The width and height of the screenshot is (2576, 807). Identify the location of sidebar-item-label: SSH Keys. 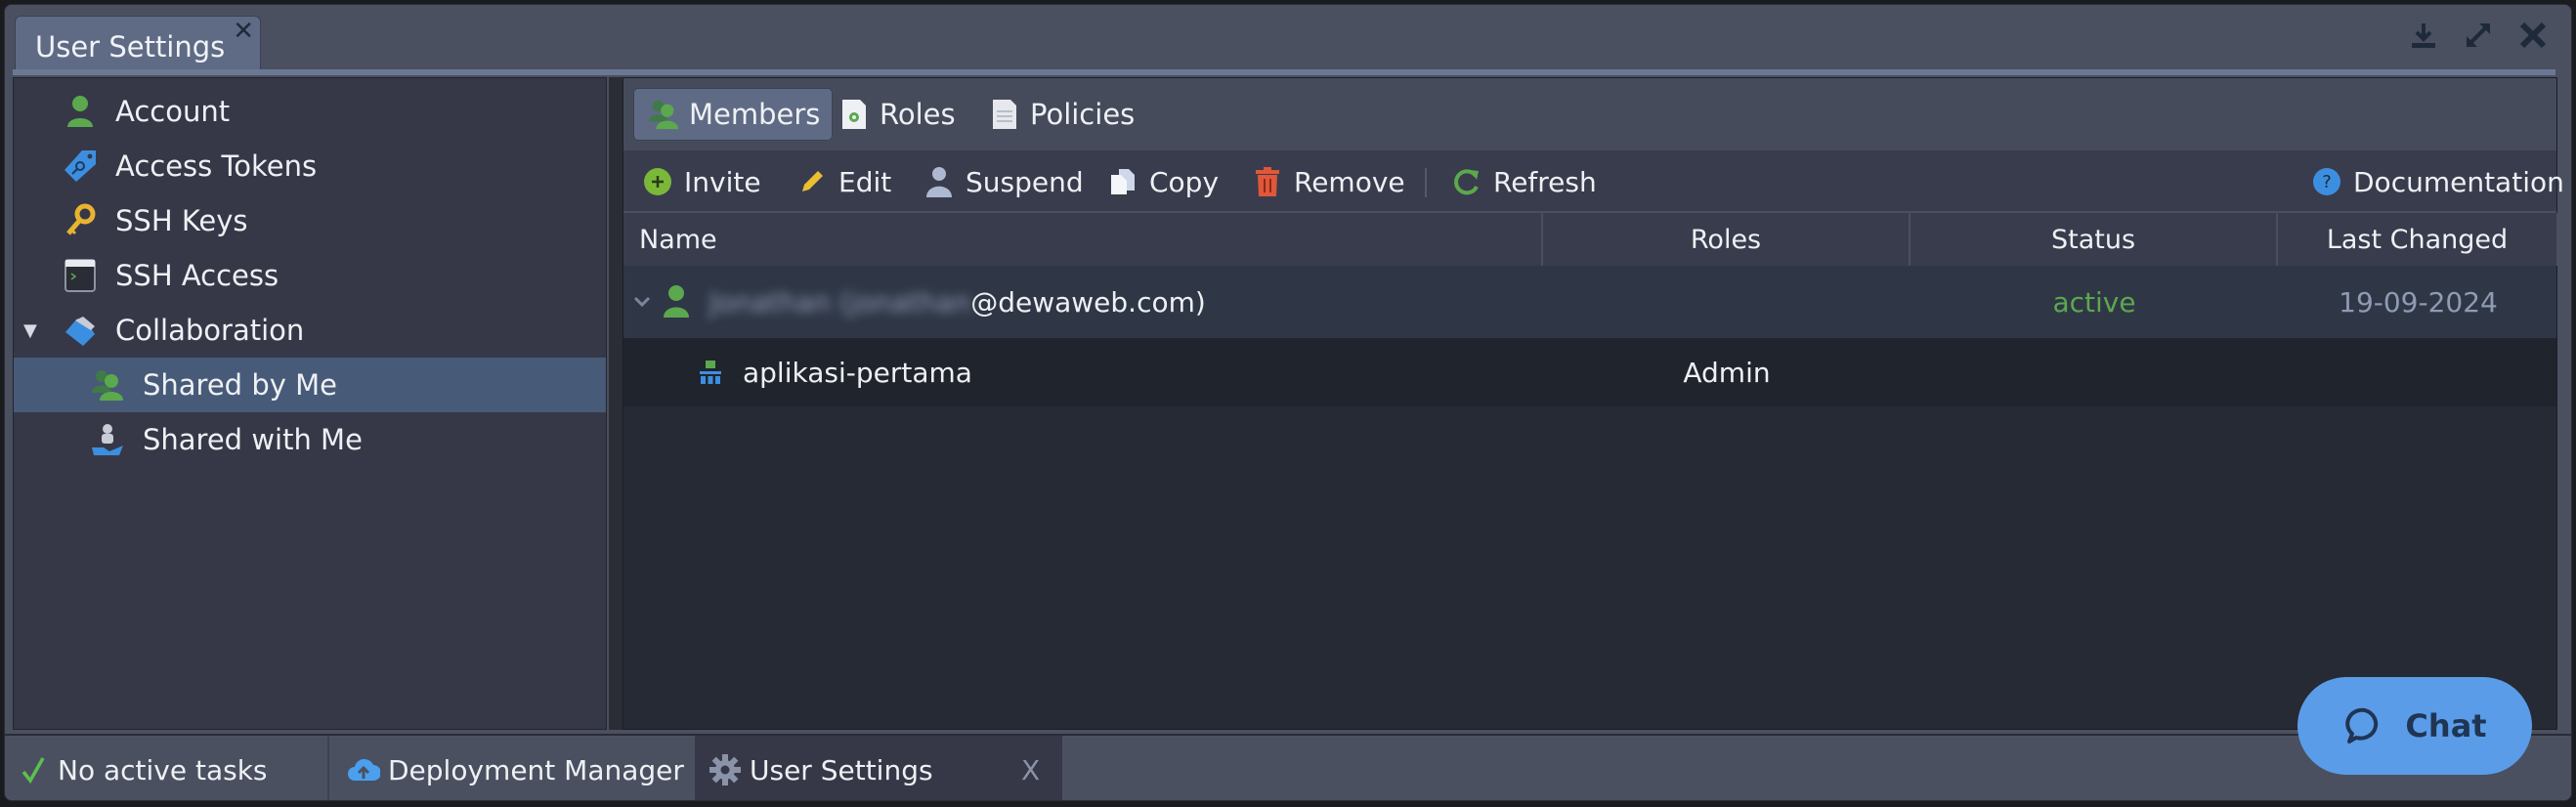
(181, 220).